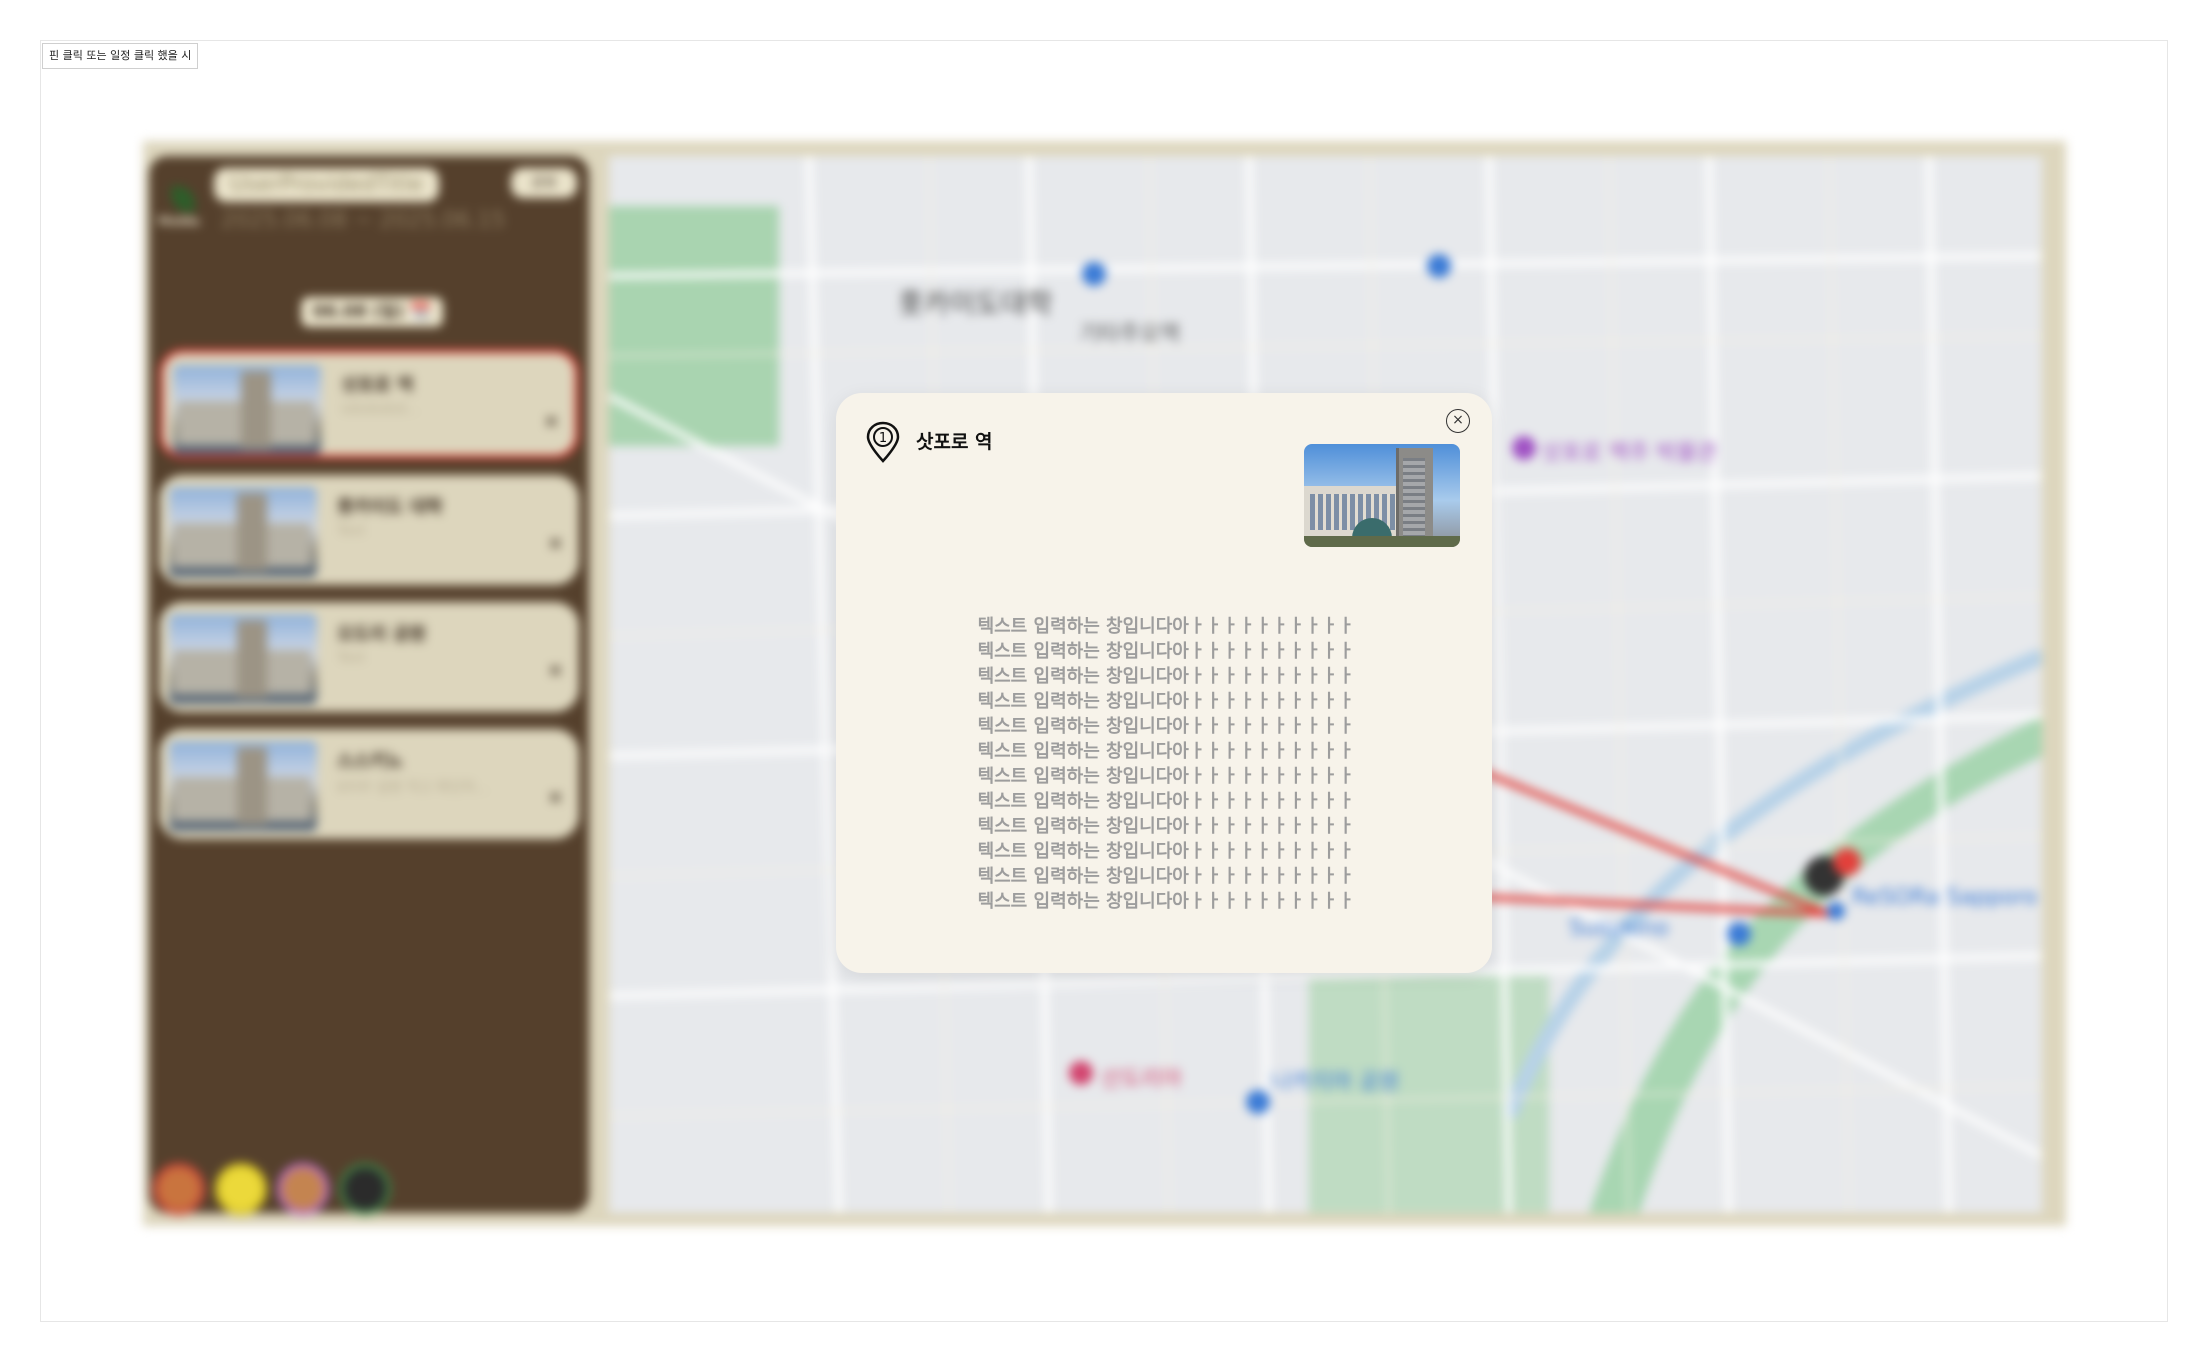 This screenshot has height=1360, width=2200. I want to click on map-label-kita-station: 기타주오역, so click(1130, 334).